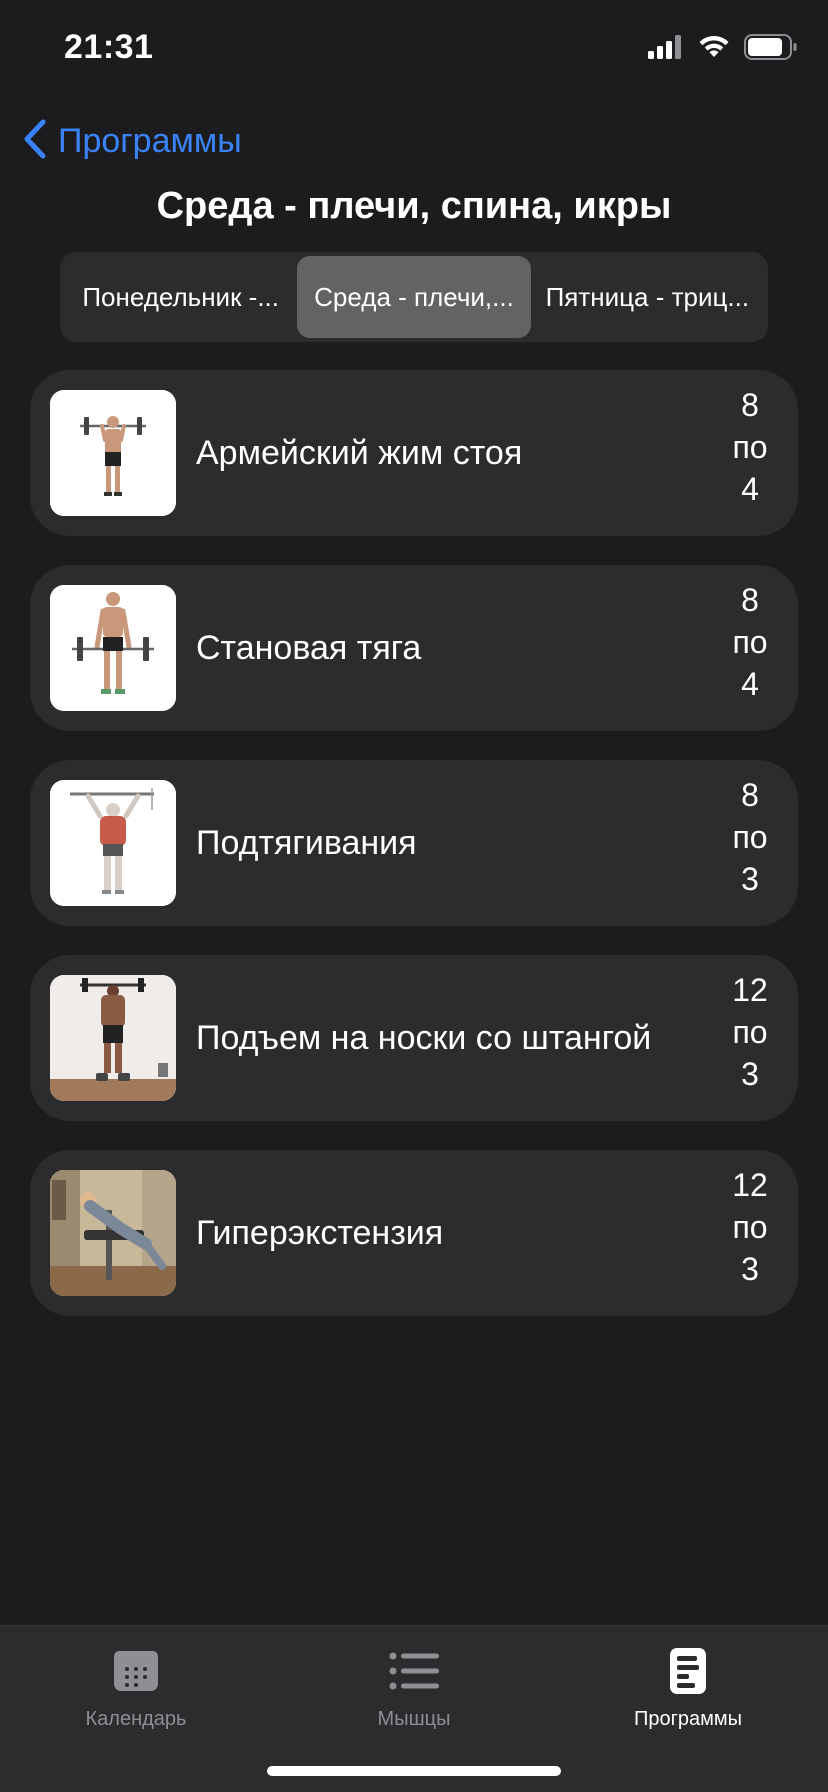 This screenshot has height=1792, width=828. What do you see at coordinates (414, 1771) in the screenshot?
I see `home-indicator` at bounding box center [414, 1771].